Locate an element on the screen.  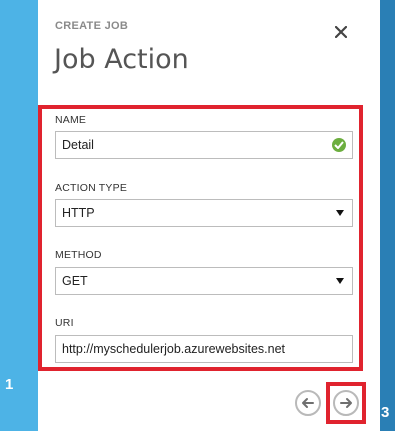
wizard-step-rail-right is located at coordinates (387, 215).